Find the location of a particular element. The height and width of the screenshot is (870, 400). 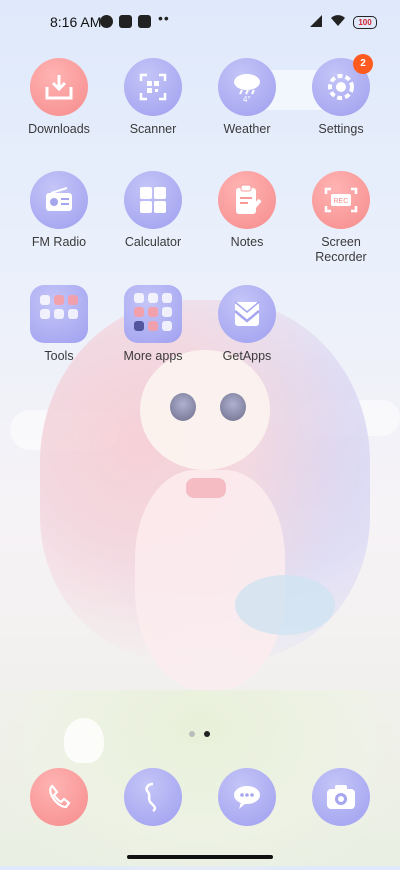

home-gesture-bar is located at coordinates (200, 857).